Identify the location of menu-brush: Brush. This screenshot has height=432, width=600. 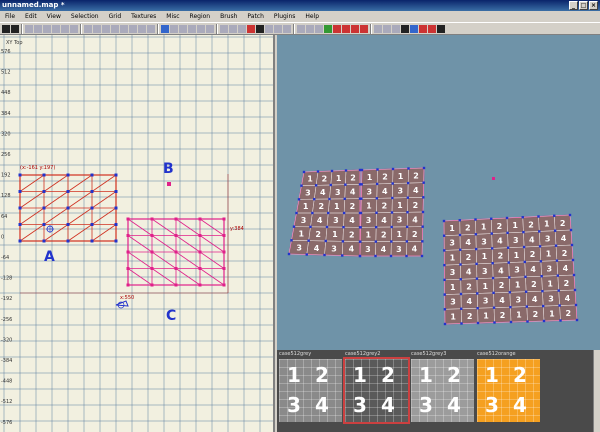
(228, 16).